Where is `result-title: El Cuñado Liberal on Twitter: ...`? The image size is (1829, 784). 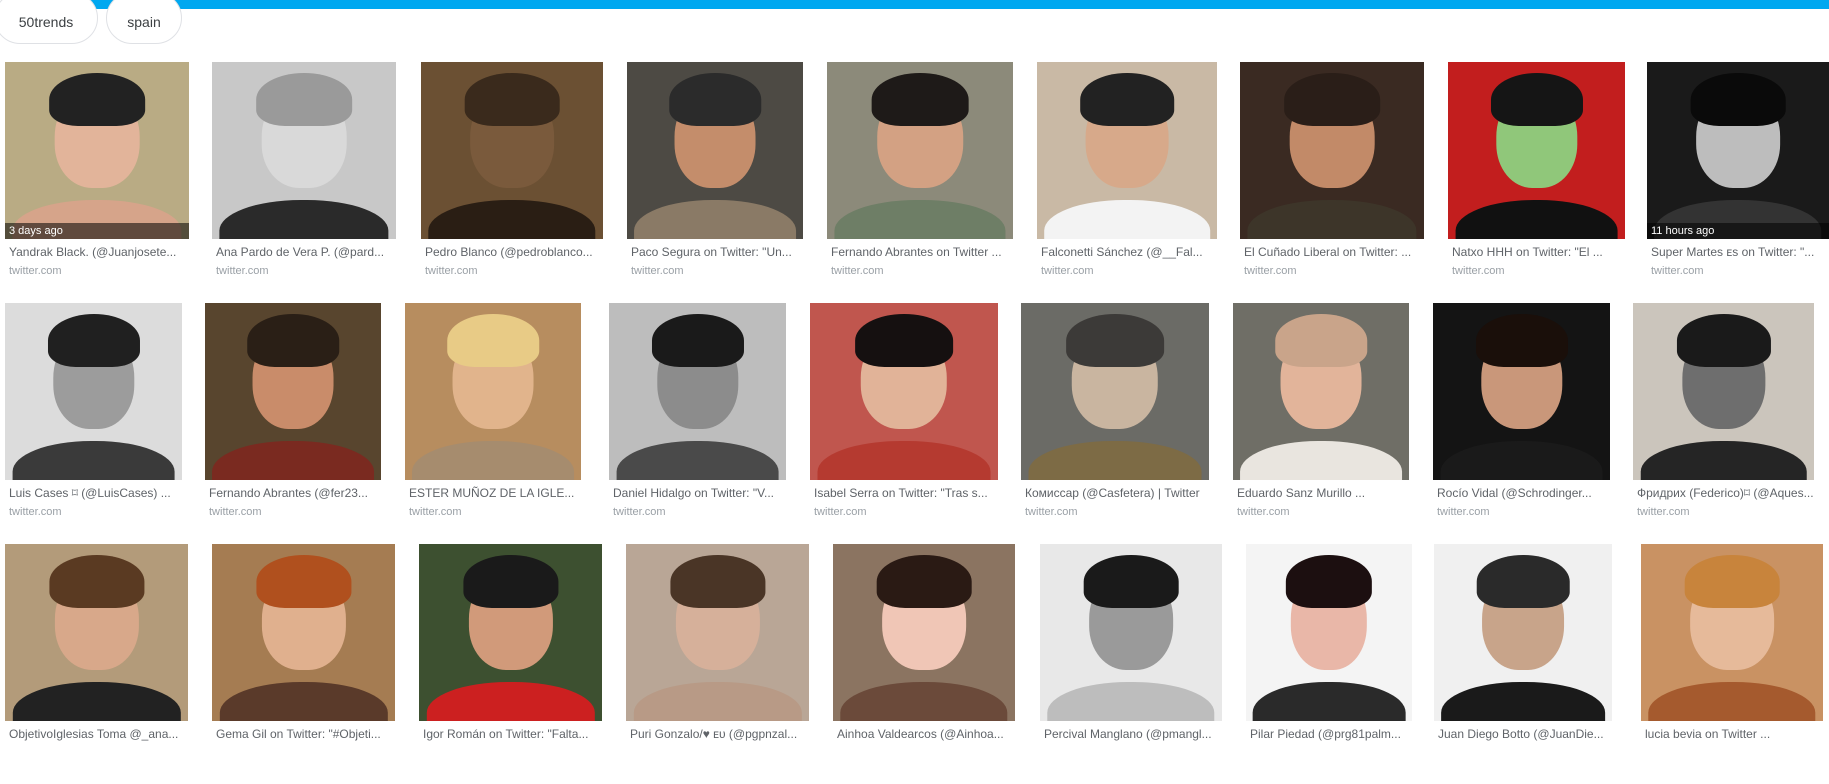
result-title: El Cuñado Liberal on Twitter: ... is located at coordinates (1334, 252).